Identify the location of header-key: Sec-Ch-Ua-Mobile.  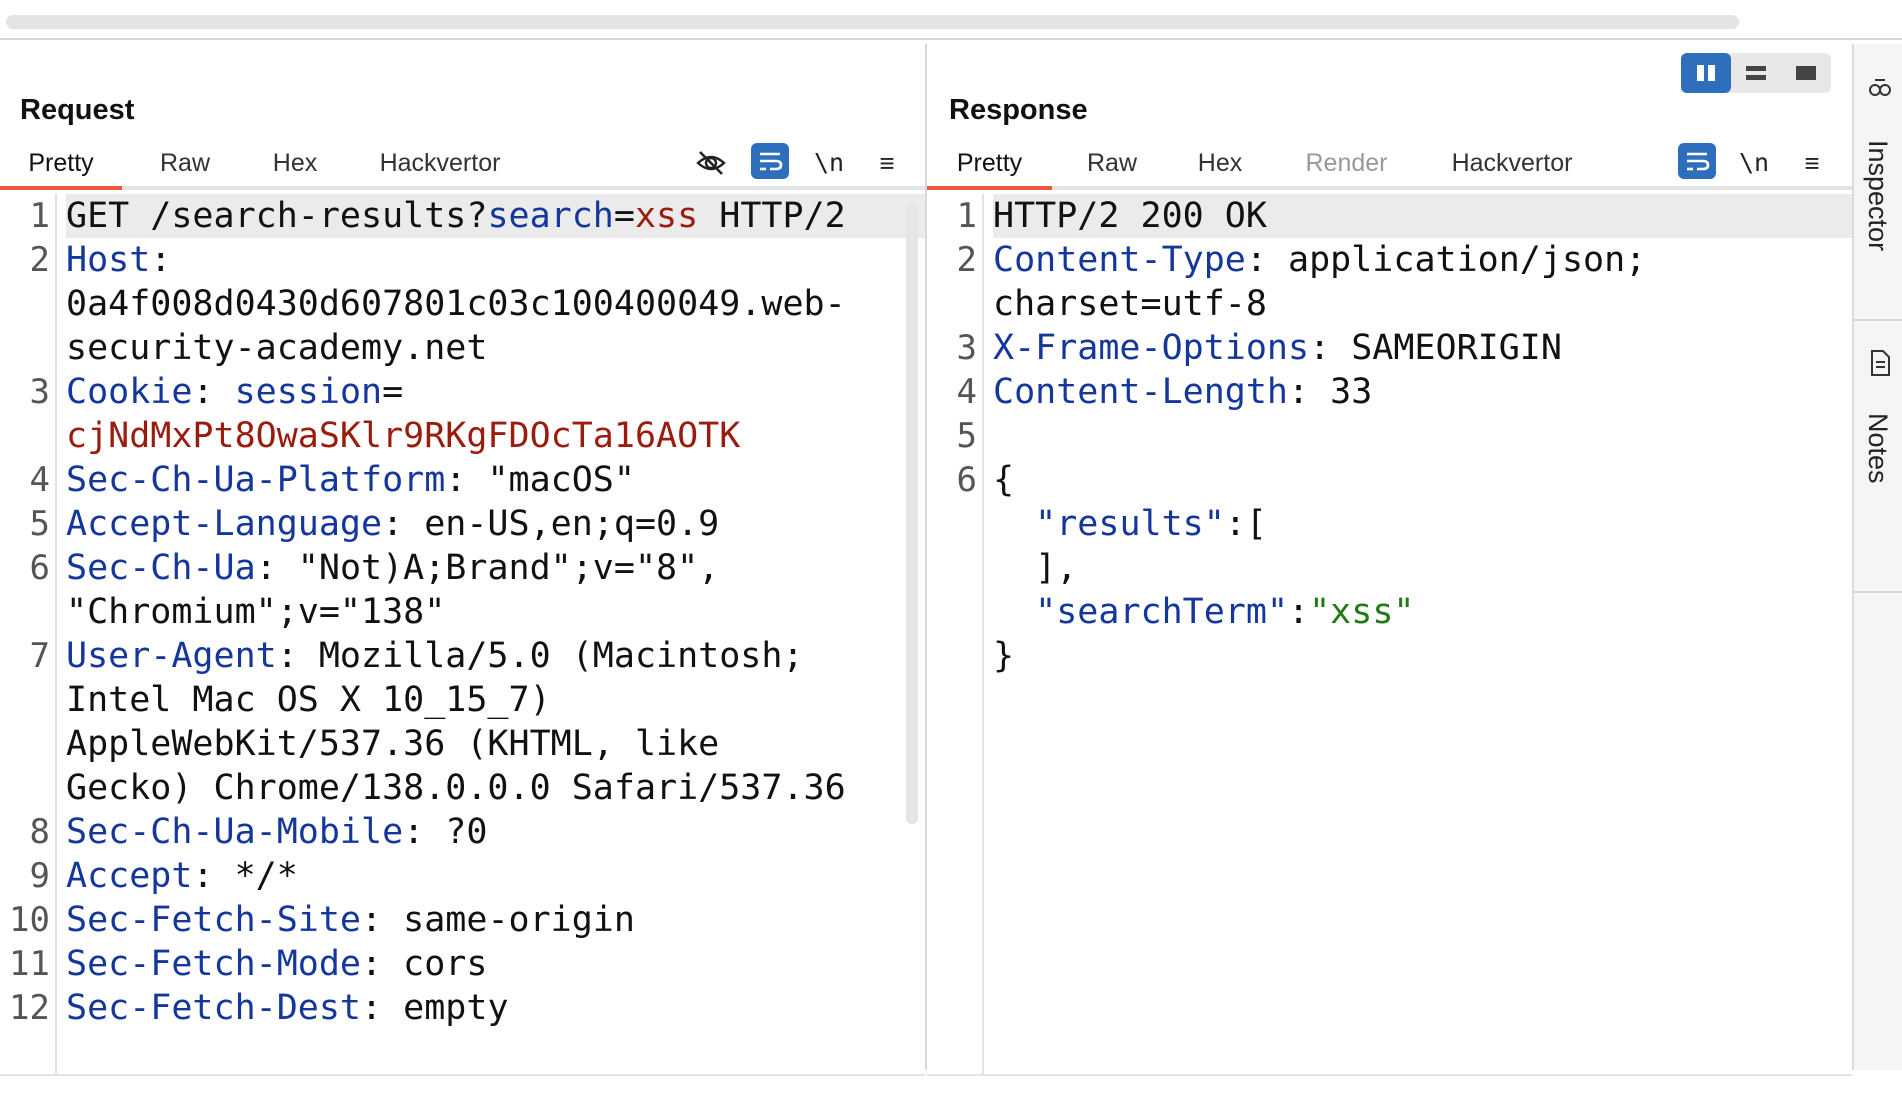
(235, 832).